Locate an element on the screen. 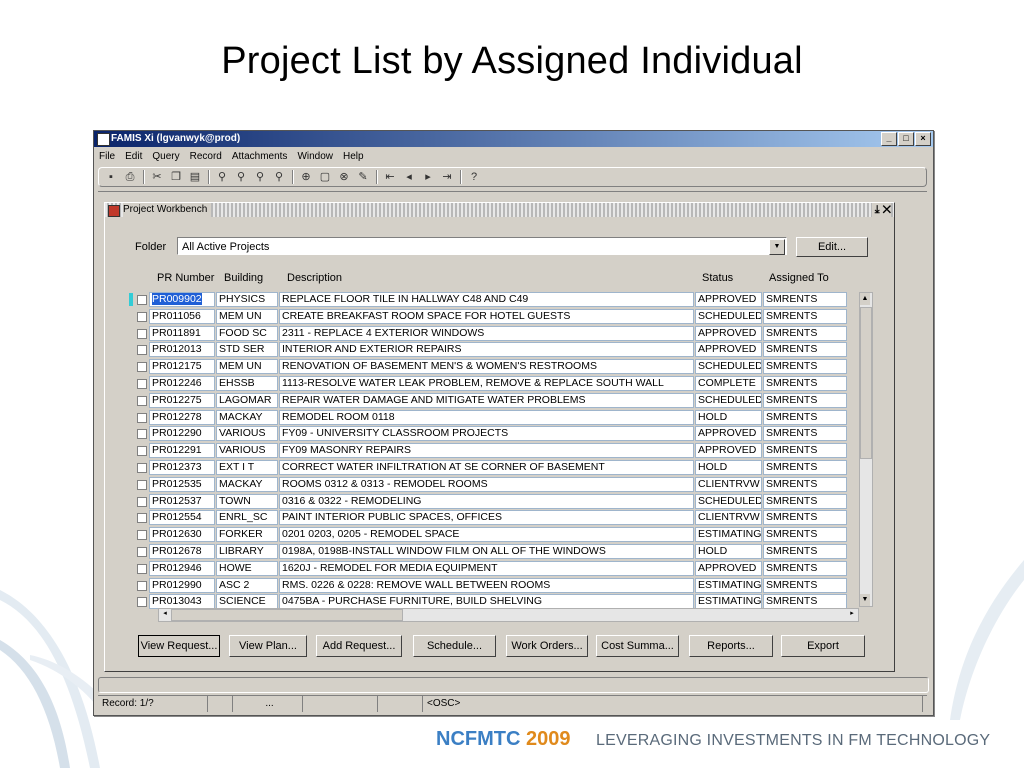 This screenshot has height=768, width=1024. pr-number-cell: PR012678 is located at coordinates (182, 551).